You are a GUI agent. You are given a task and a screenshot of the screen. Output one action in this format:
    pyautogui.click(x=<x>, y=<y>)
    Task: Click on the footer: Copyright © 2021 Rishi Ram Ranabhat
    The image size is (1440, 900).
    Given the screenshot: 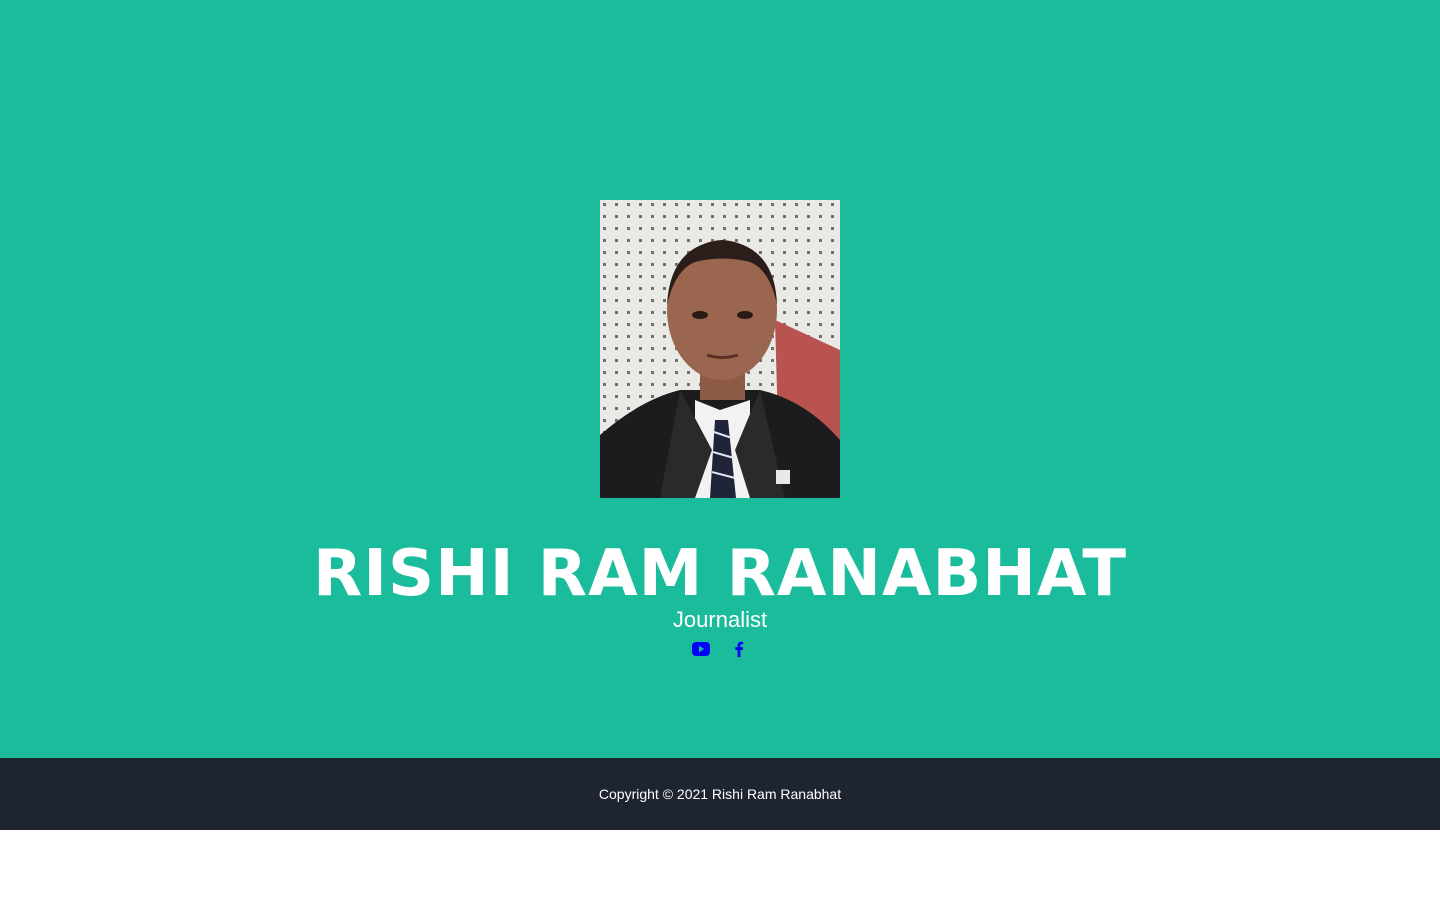 What is the action you would take?
    pyautogui.click(x=720, y=794)
    